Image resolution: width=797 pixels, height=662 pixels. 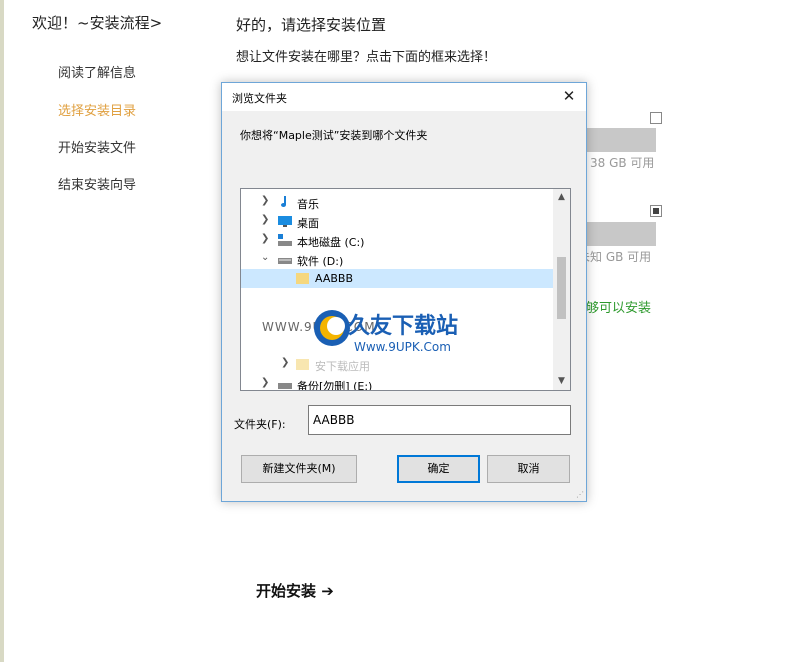 What do you see at coordinates (619, 308) in the screenshot?
I see `install-status-text: 够可以安装` at bounding box center [619, 308].